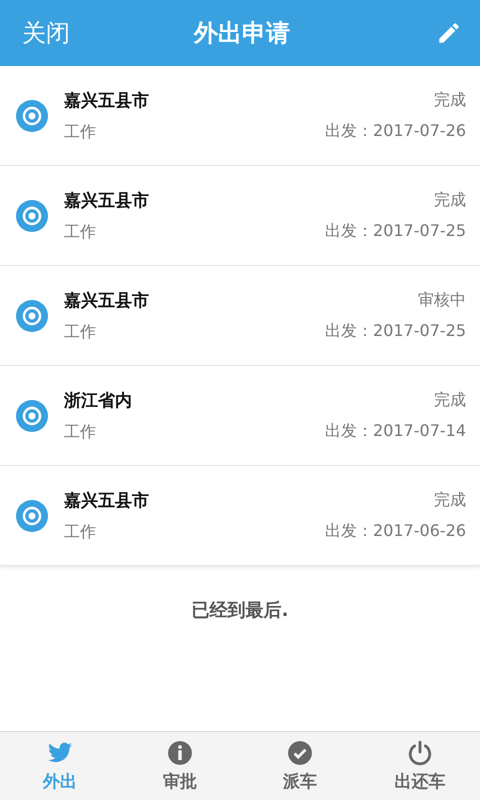  What do you see at coordinates (180, 753) in the screenshot?
I see `info-icon` at bounding box center [180, 753].